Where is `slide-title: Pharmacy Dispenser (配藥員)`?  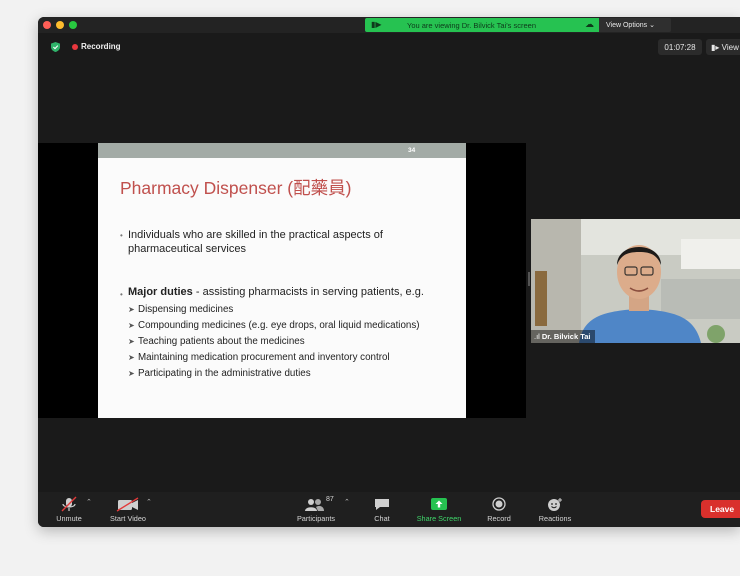
slide-title: Pharmacy Dispenser (配藥員) is located at coordinates (236, 188).